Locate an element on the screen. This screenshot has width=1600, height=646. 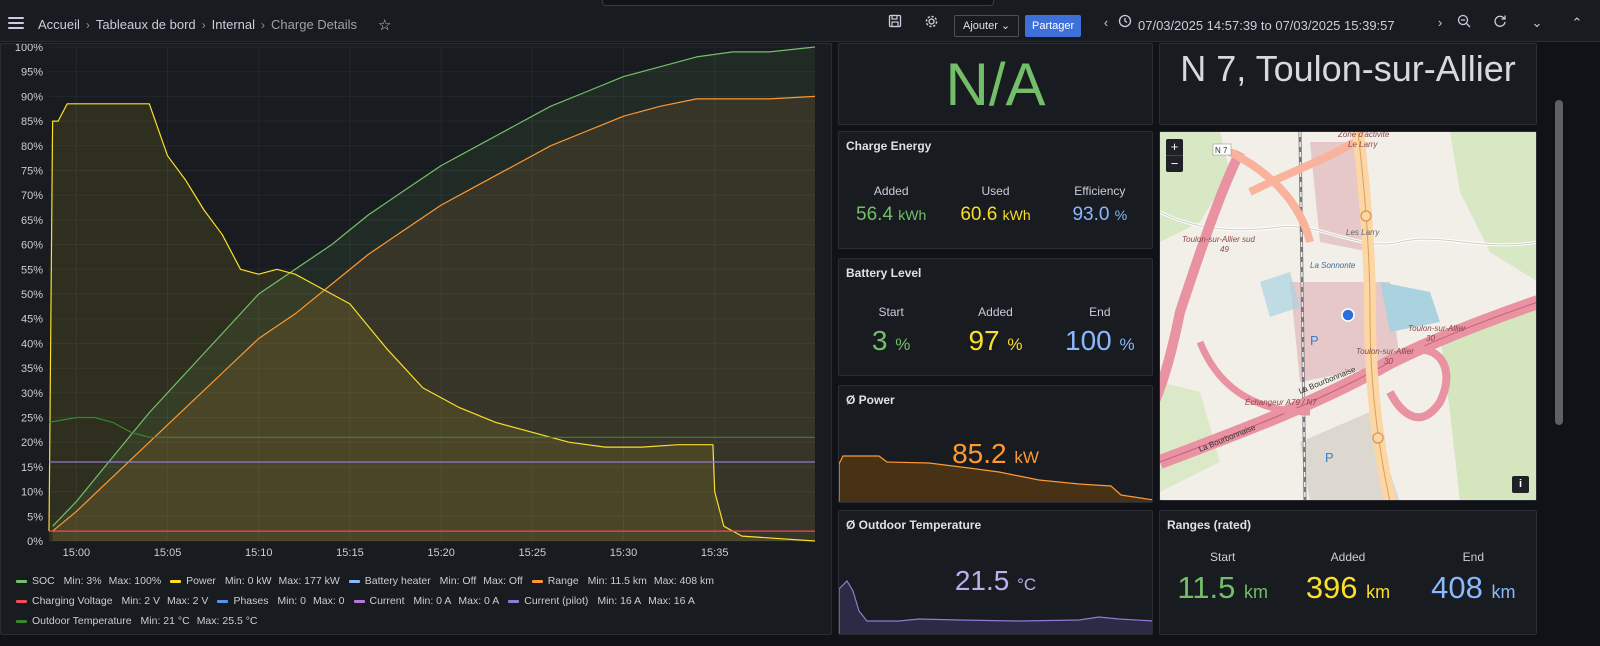
legend-item: Charging Voltage Min: 2 V Max: 2 V is located at coordinates (112, 601).